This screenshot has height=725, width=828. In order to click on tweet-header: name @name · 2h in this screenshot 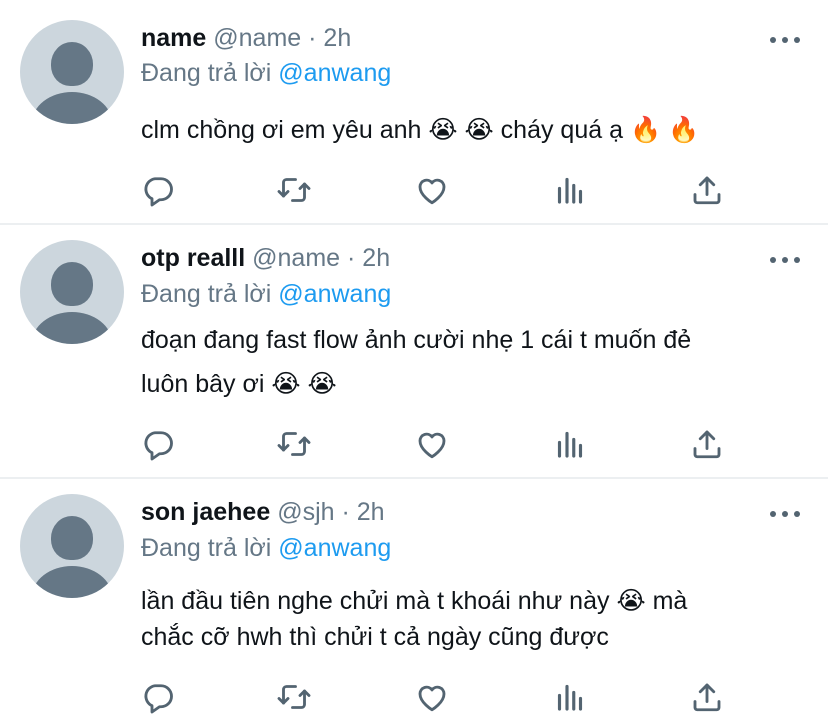, I will do `click(246, 38)`.